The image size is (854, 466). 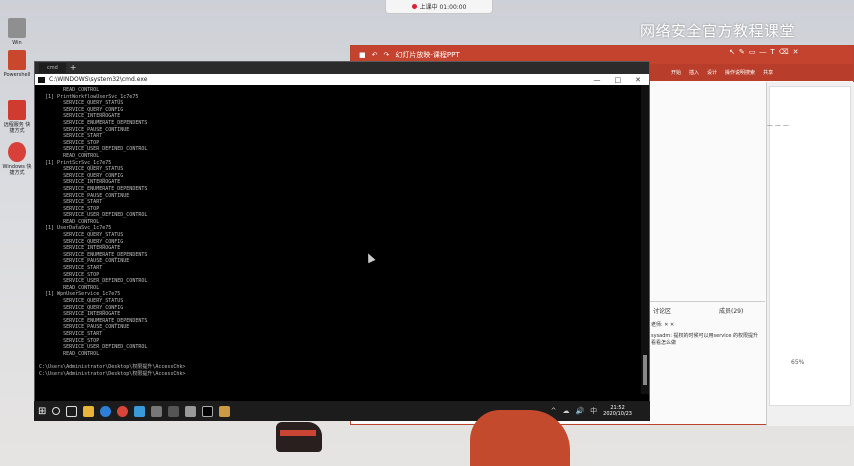 What do you see at coordinates (663, 325) in the screenshot?
I see `chat-message: 老师: ✕ ✕` at bounding box center [663, 325].